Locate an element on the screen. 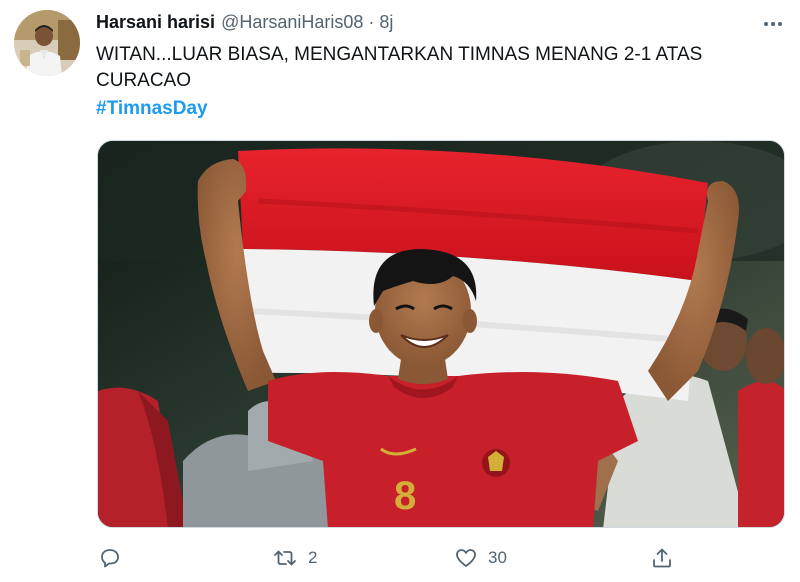  display-name: Harsani harisi is located at coordinates (155, 22).